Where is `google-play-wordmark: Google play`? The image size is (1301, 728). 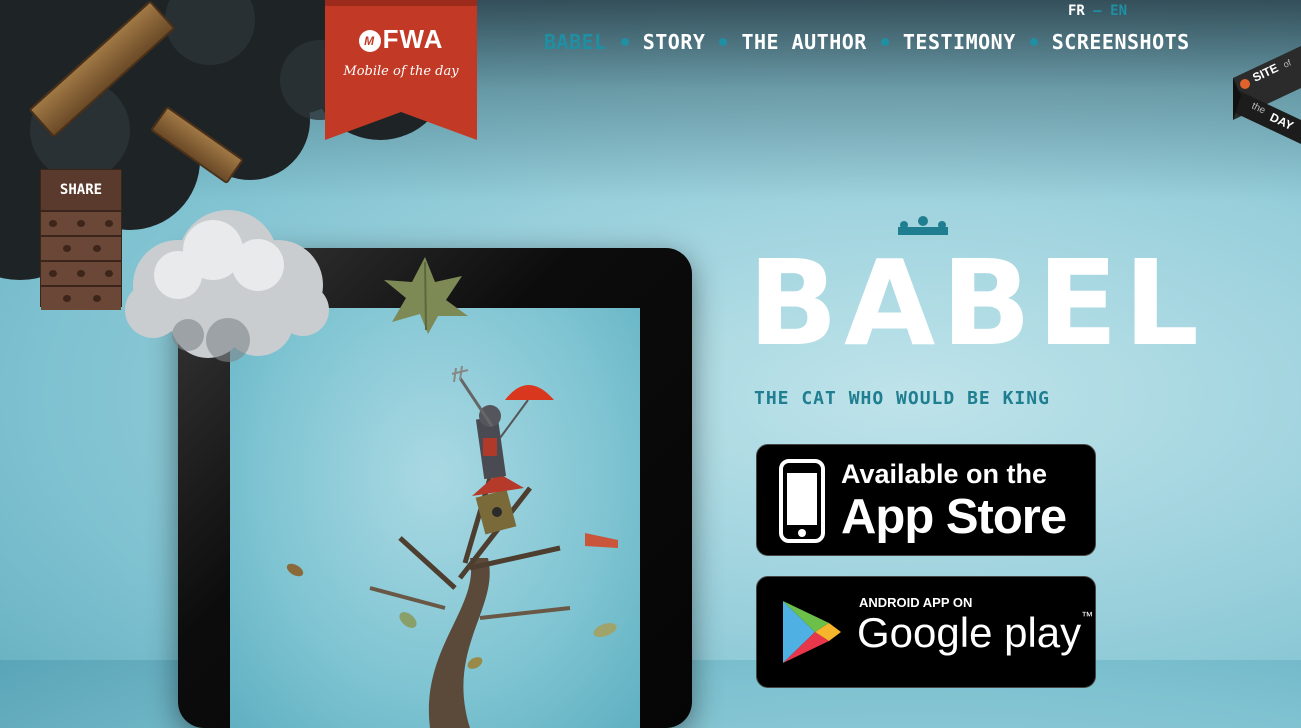 google-play-wordmark: Google play is located at coordinates (969, 632).